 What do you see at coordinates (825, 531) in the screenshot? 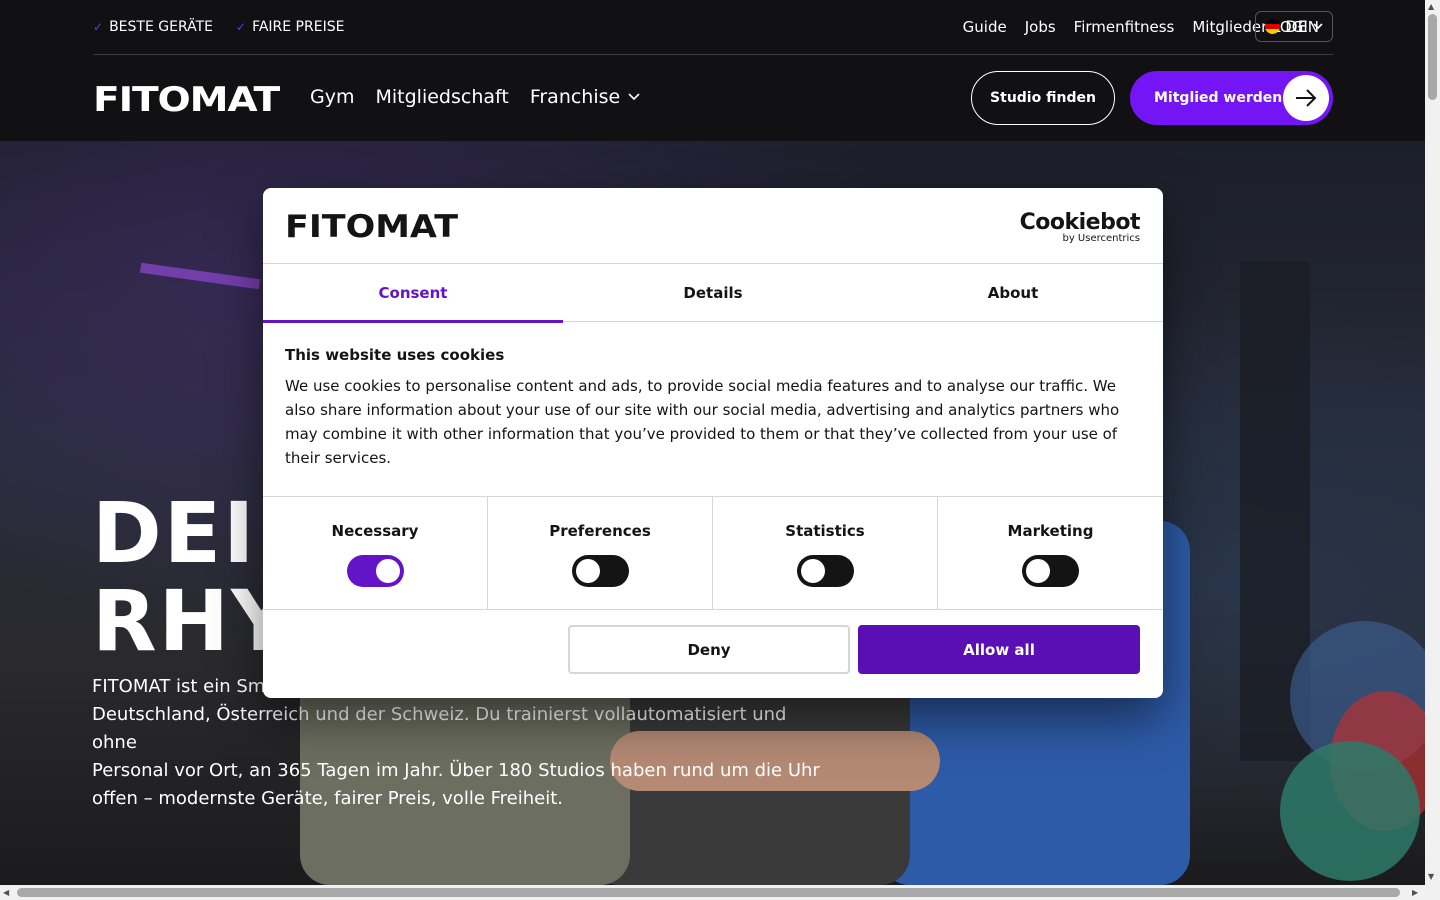
I see `toggle-label: Statistics` at bounding box center [825, 531].